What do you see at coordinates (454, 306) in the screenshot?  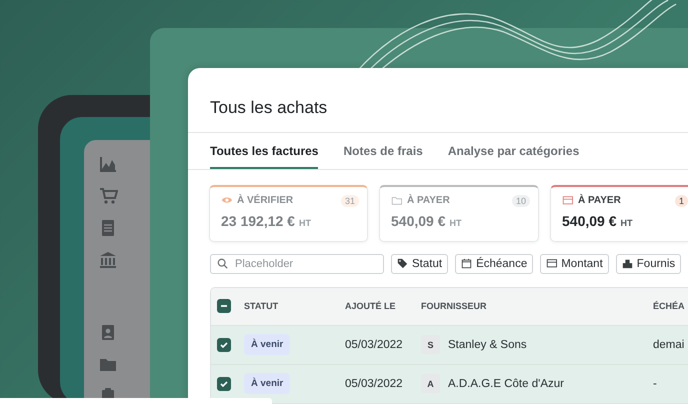 I see `column-header: FOURNISSEUR` at bounding box center [454, 306].